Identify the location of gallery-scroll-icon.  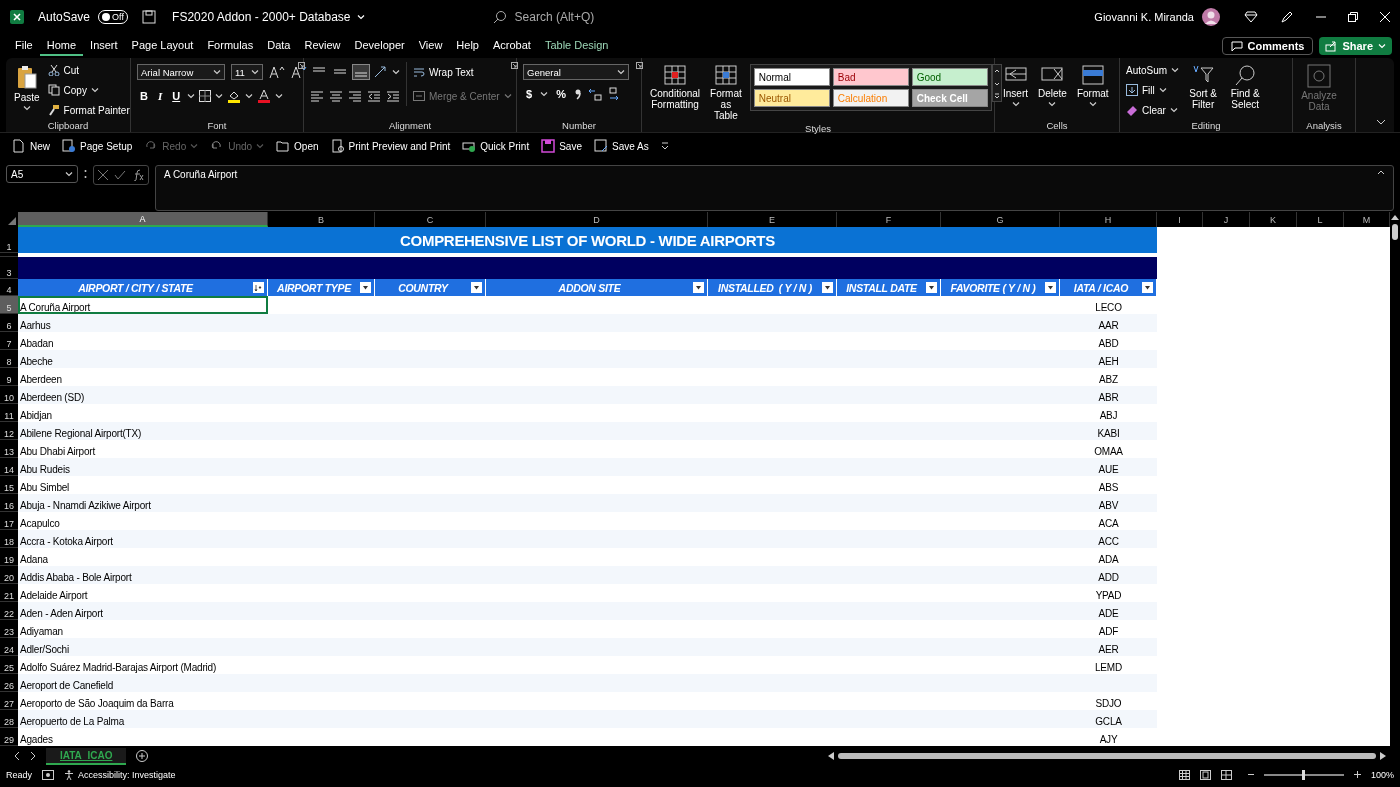
(996, 83).